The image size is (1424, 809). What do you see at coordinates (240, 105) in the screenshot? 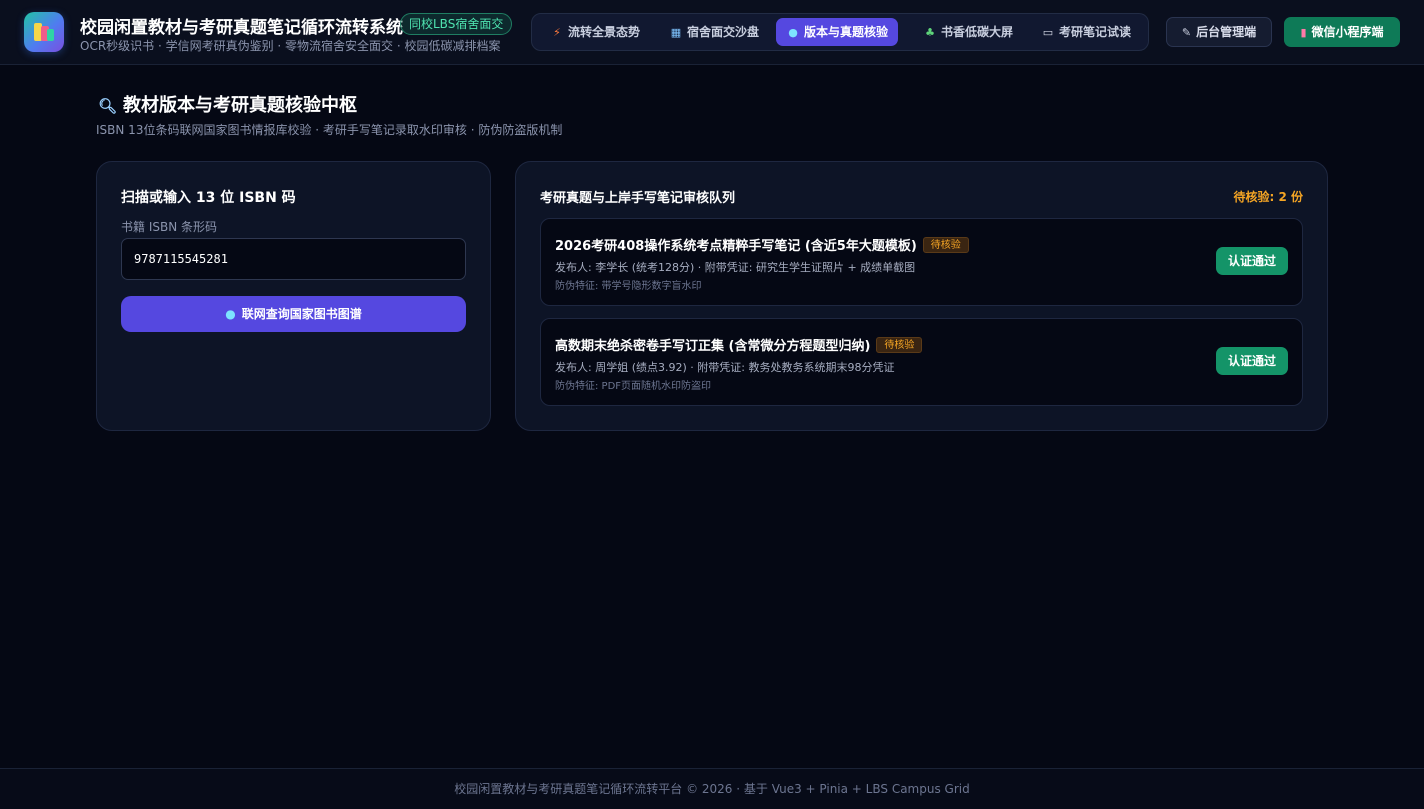
I see `page-title-text: 教材版本与考研真题核验中枢` at bounding box center [240, 105].